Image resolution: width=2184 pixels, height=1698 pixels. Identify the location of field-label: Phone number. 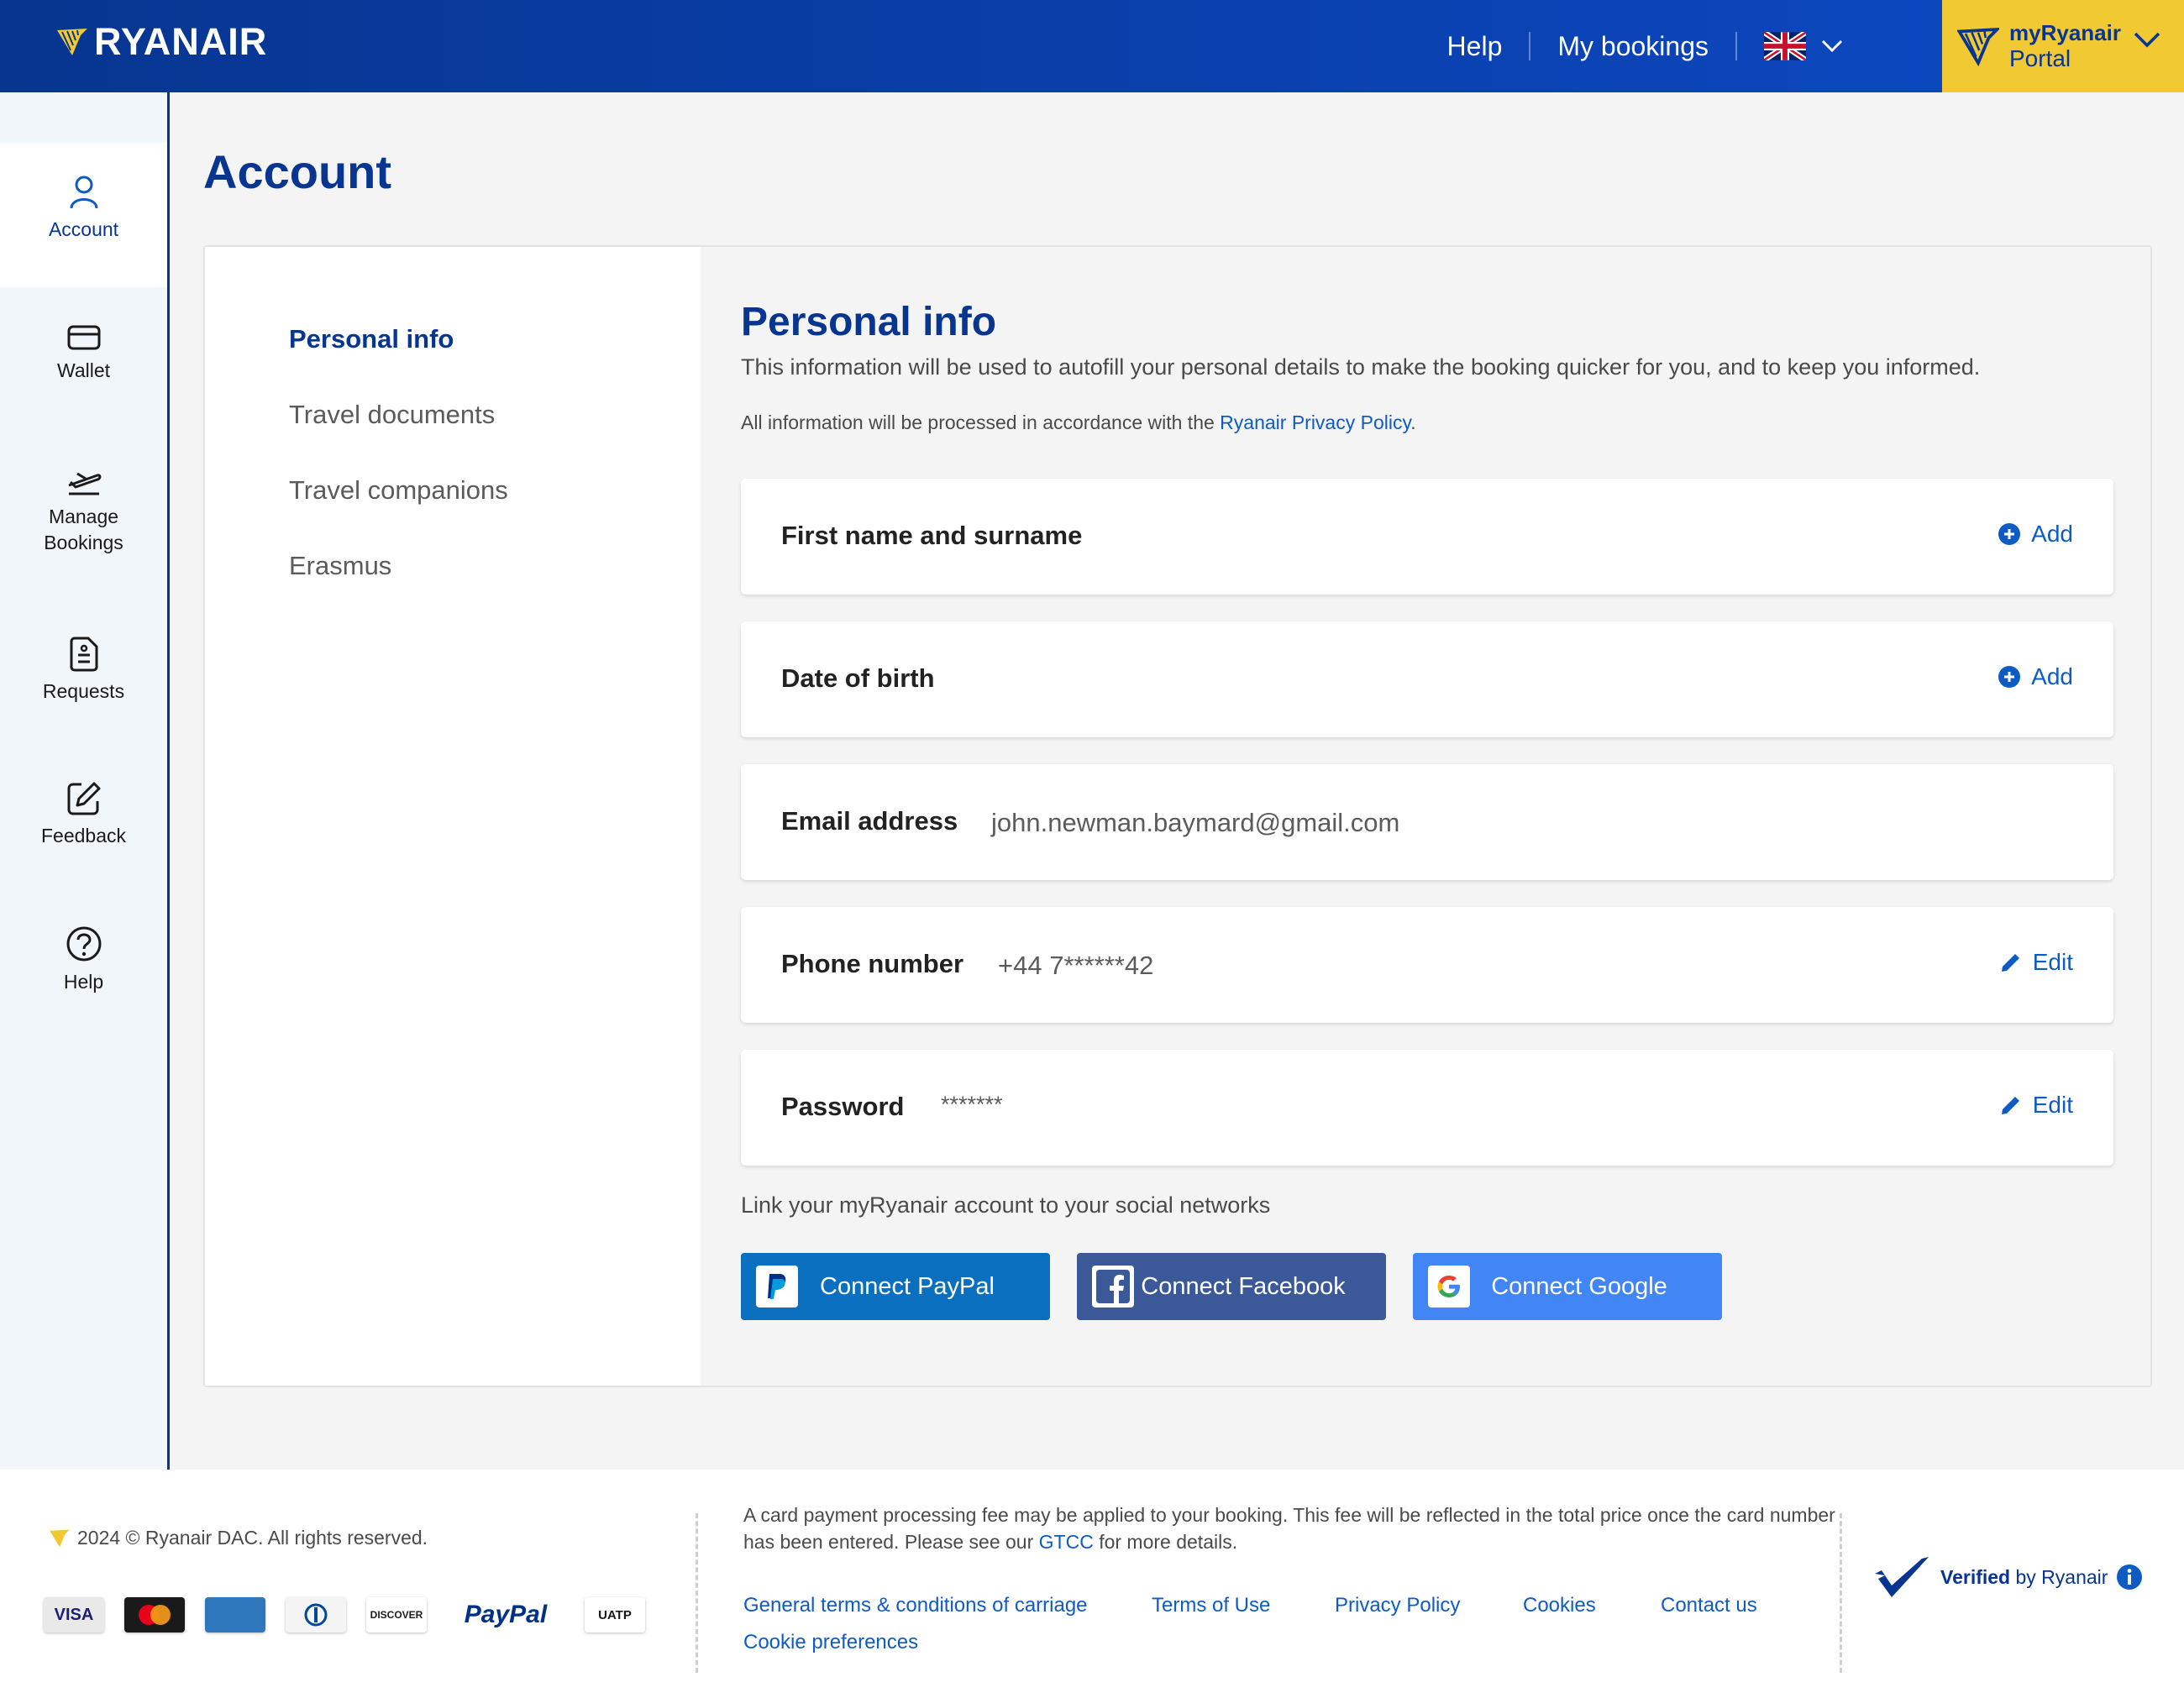
(872, 964).